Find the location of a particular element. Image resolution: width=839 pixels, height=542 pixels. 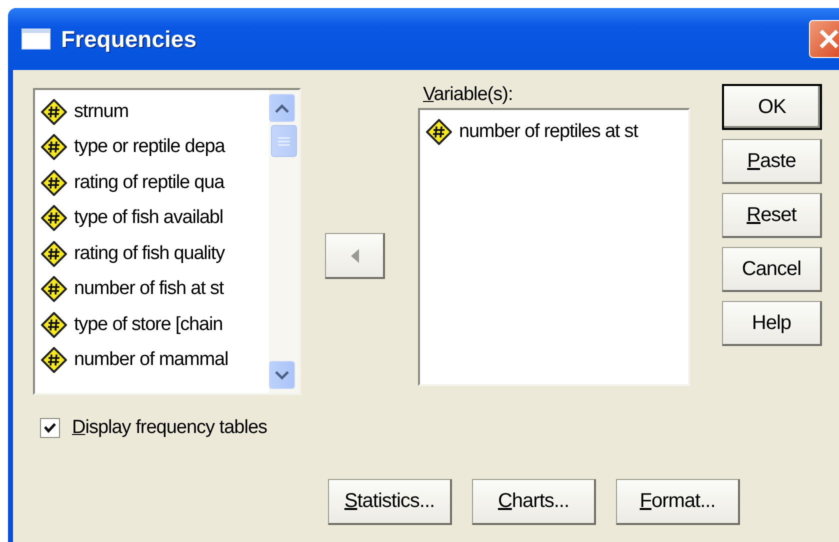

variable-item: type of store [chain is located at coordinates (148, 325).